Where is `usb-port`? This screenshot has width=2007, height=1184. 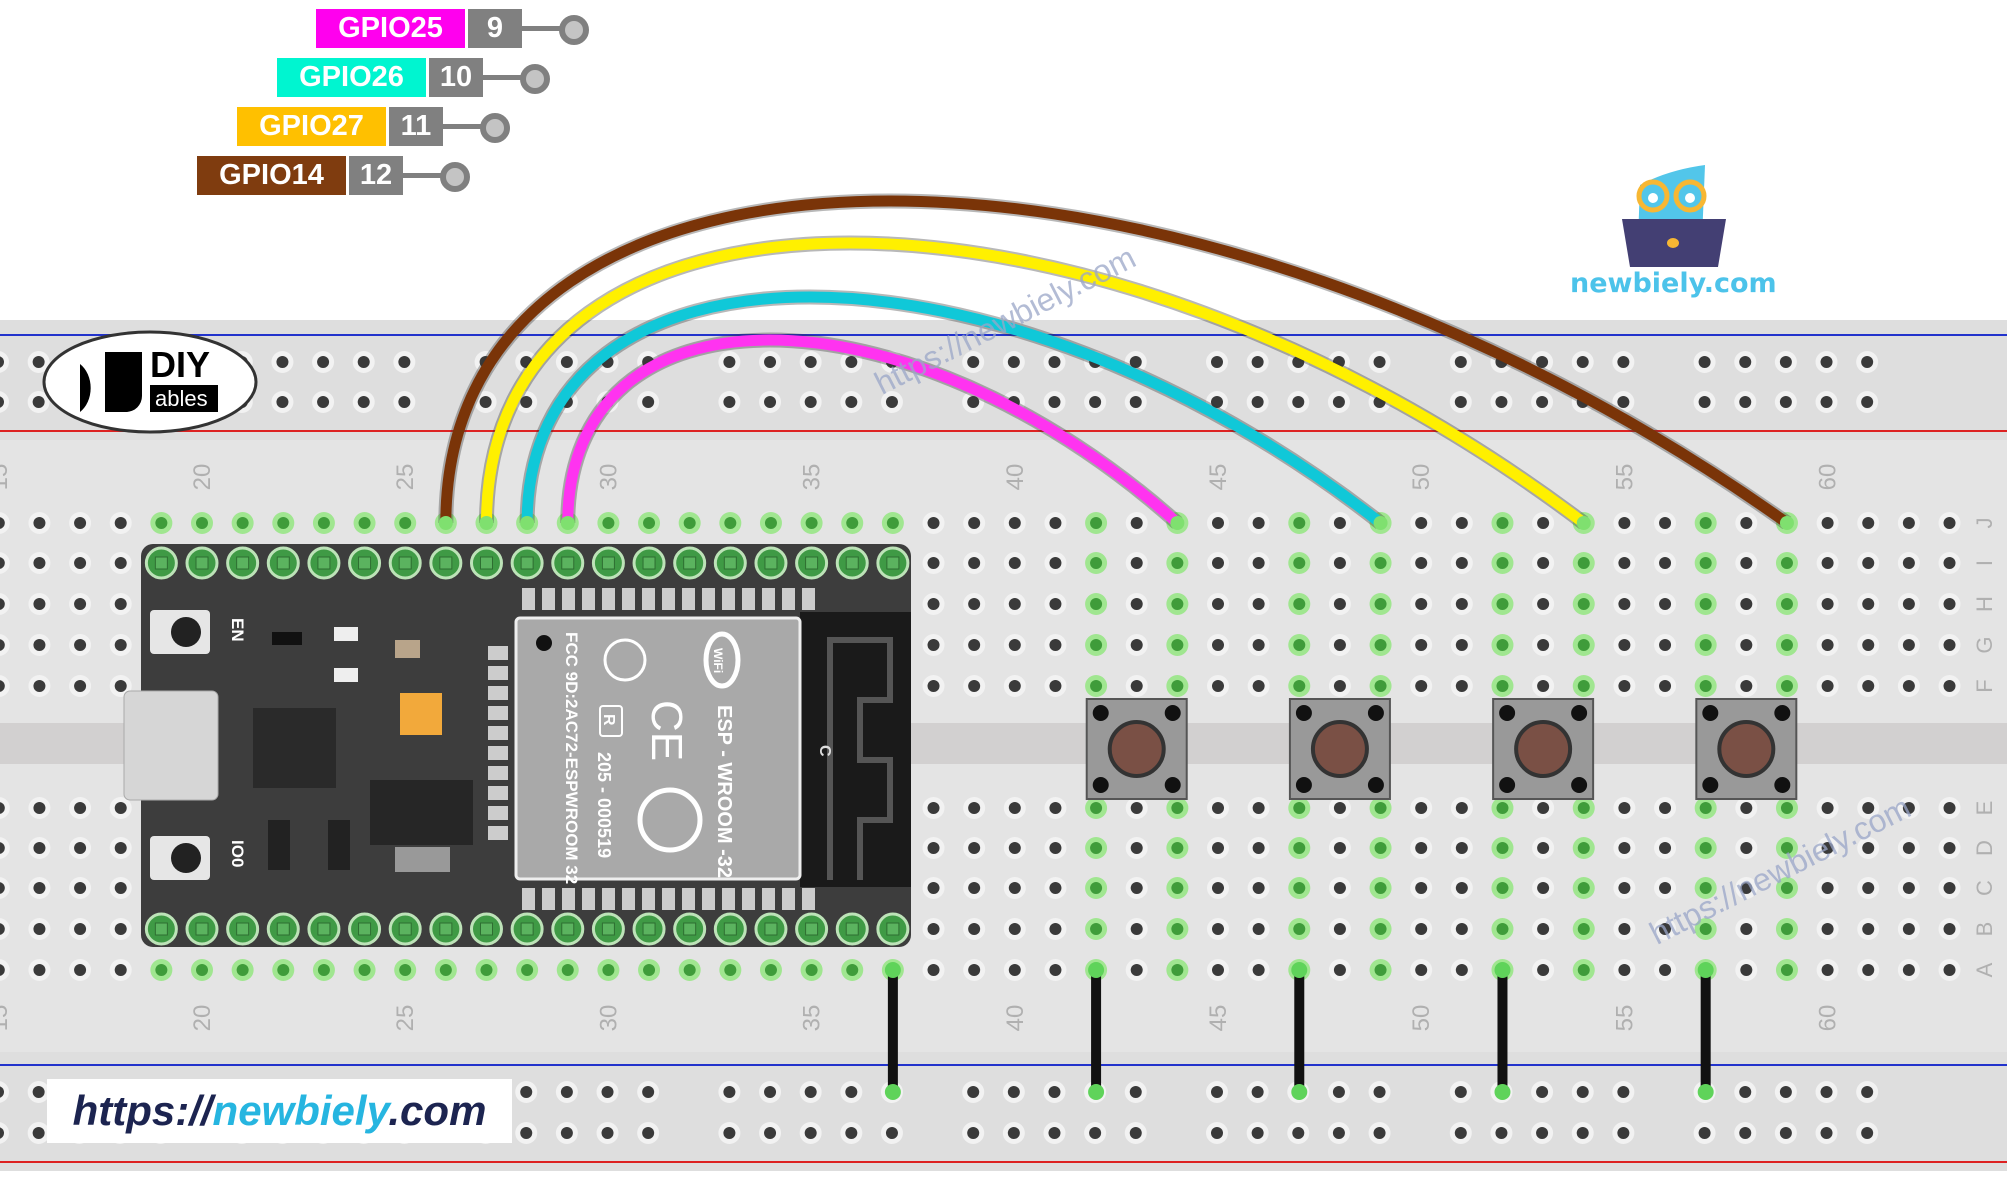 usb-port is located at coordinates (171, 745).